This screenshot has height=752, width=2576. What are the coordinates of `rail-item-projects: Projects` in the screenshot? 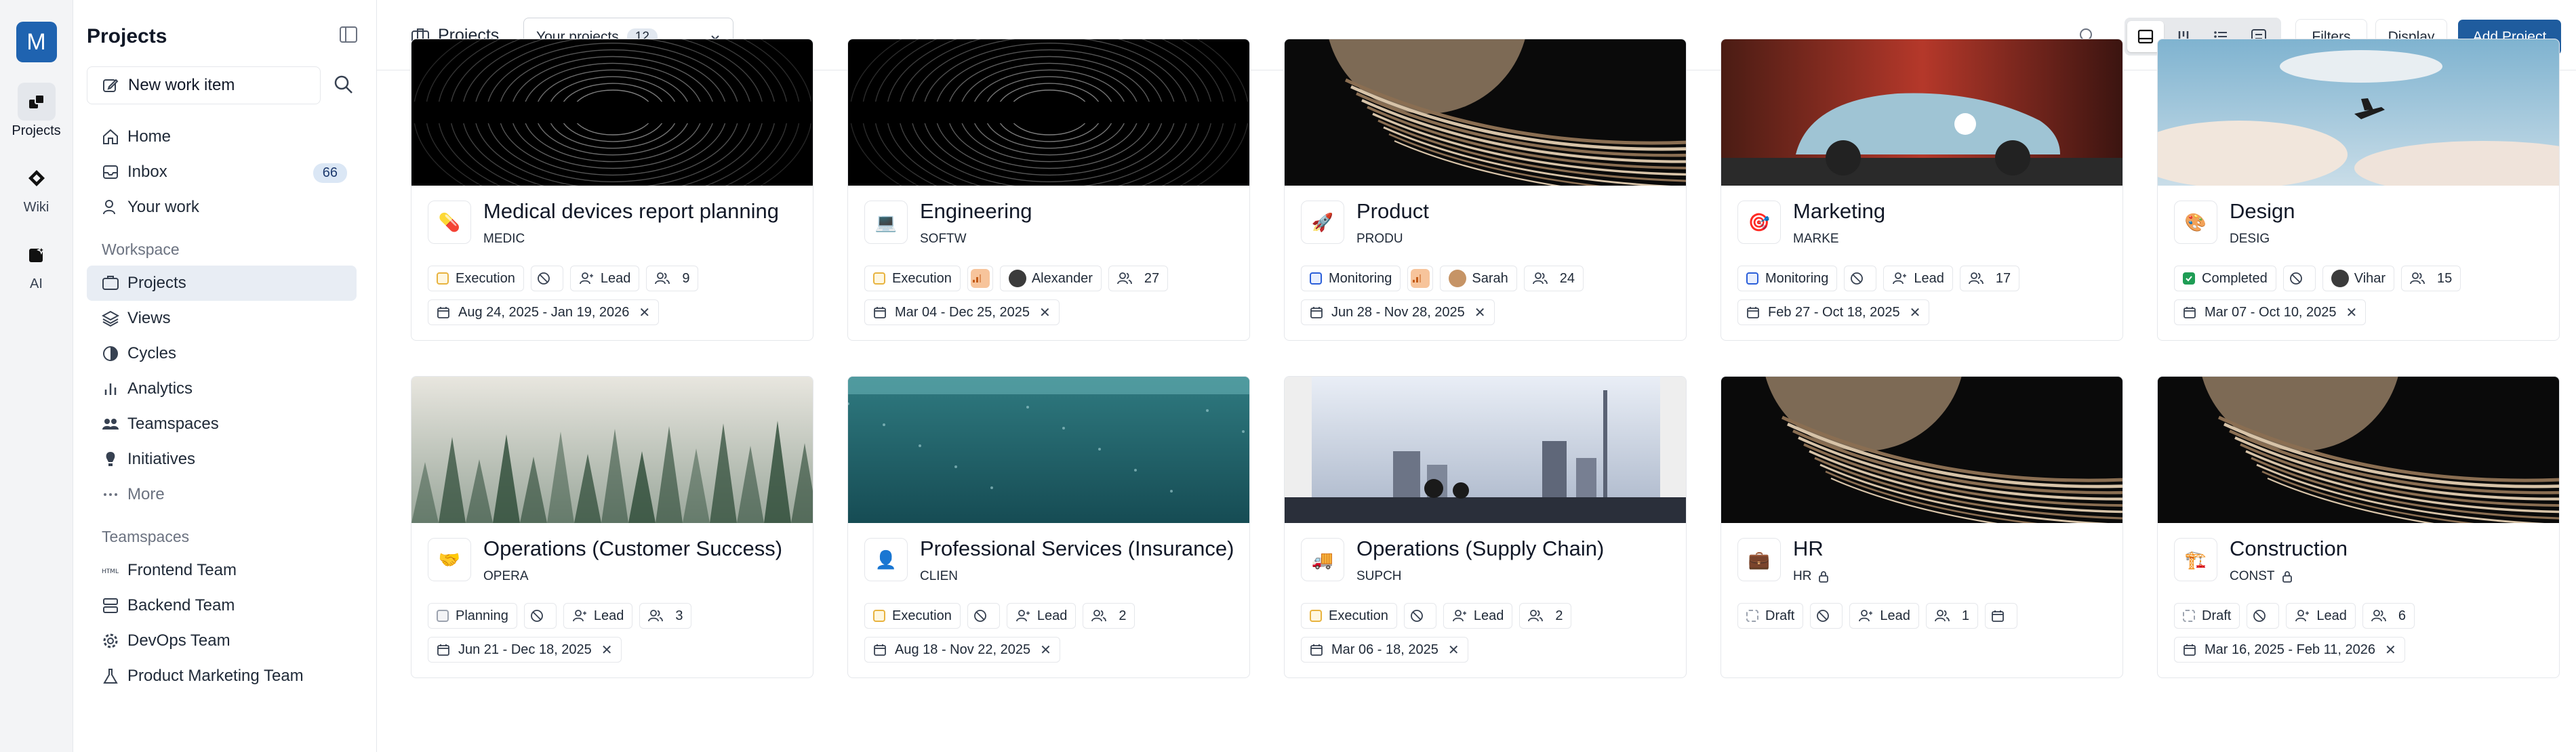 It's located at (36, 111).